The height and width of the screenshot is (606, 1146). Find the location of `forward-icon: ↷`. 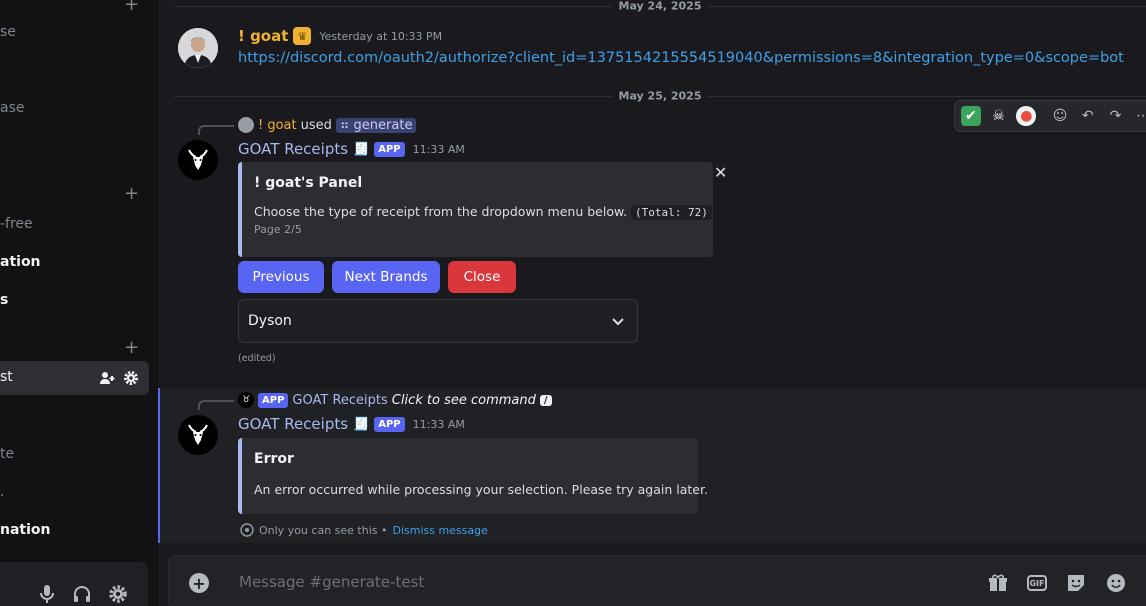

forward-icon: ↷ is located at coordinates (1116, 116).